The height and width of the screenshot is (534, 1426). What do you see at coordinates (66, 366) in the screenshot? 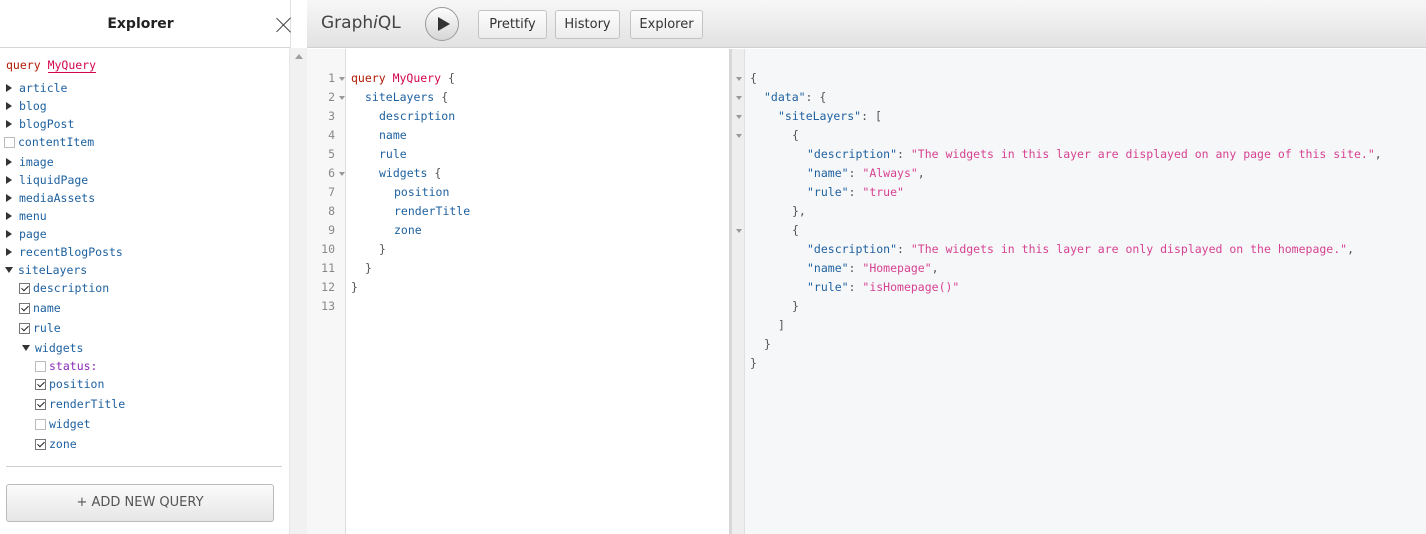
I see `arg-status: status:` at bounding box center [66, 366].